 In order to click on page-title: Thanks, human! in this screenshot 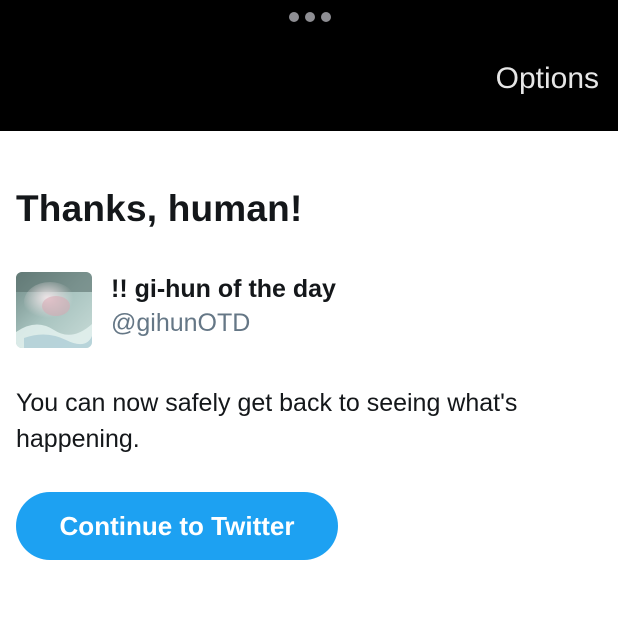, I will do `click(159, 208)`.